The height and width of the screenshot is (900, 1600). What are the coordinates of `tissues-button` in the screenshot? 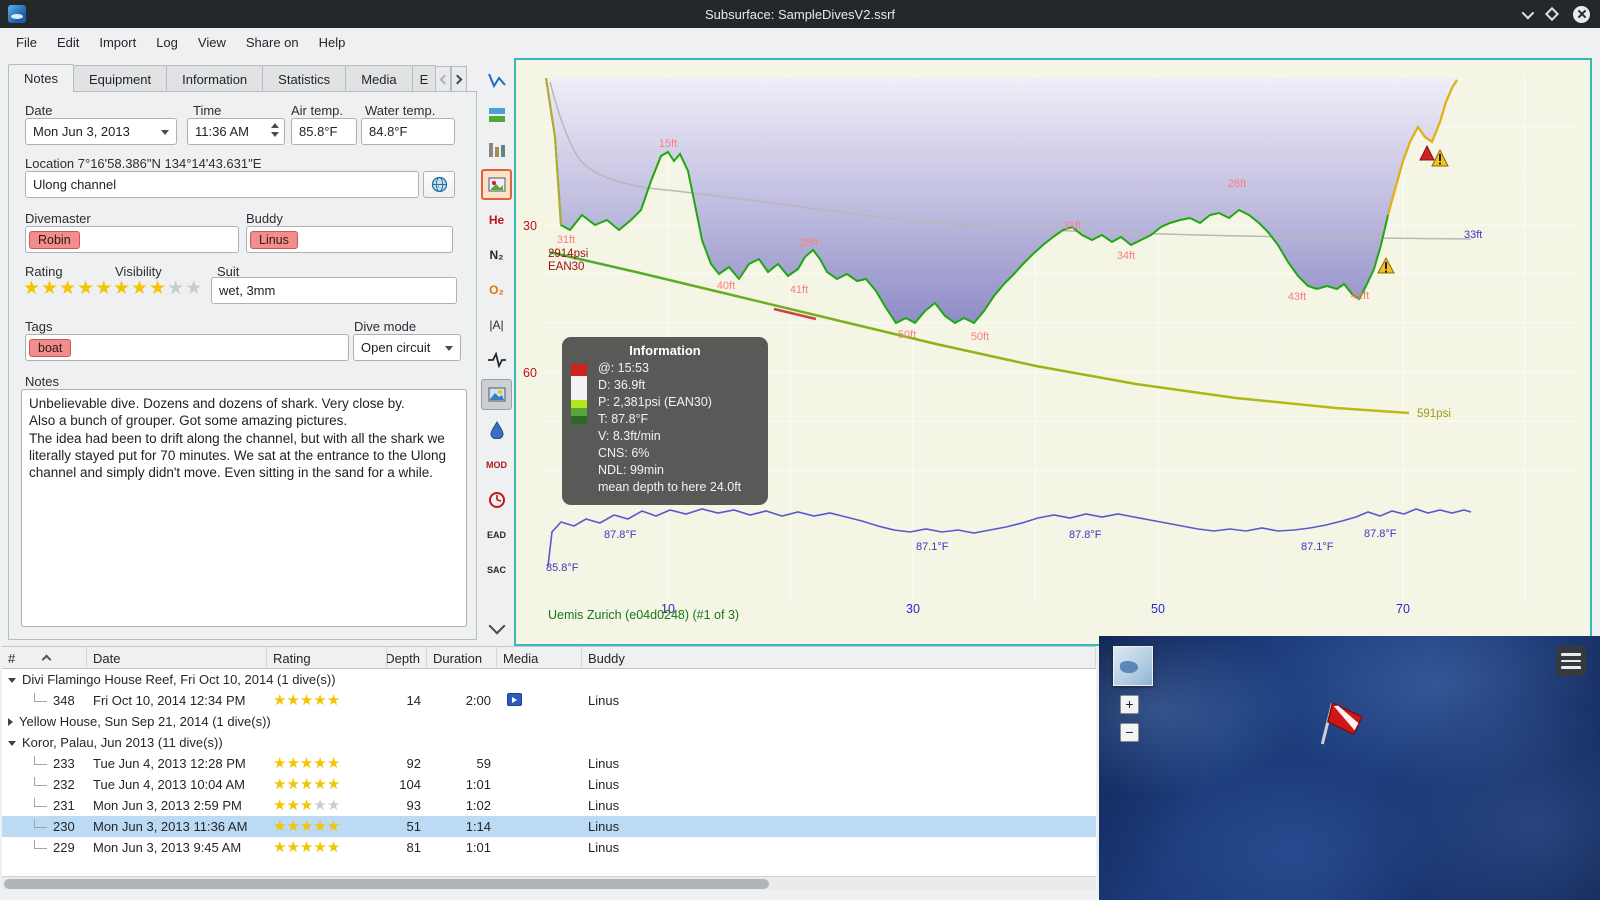 It's located at (496, 149).